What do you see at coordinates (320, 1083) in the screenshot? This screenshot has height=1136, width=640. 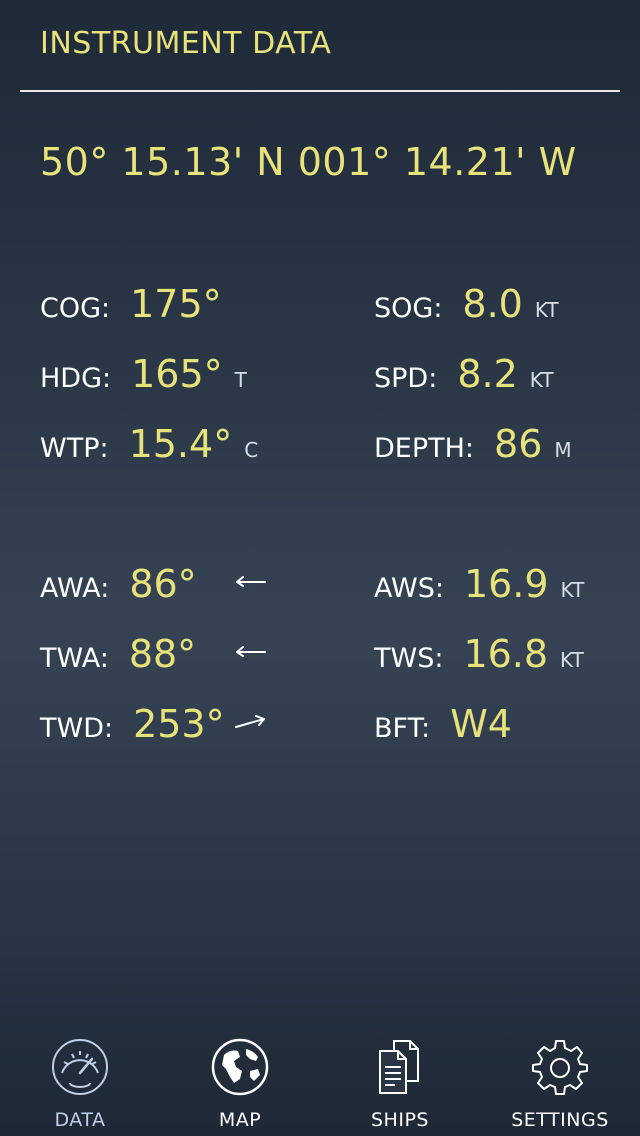 I see `tab-bar: DATA MAP SHIPS SETTINGS` at bounding box center [320, 1083].